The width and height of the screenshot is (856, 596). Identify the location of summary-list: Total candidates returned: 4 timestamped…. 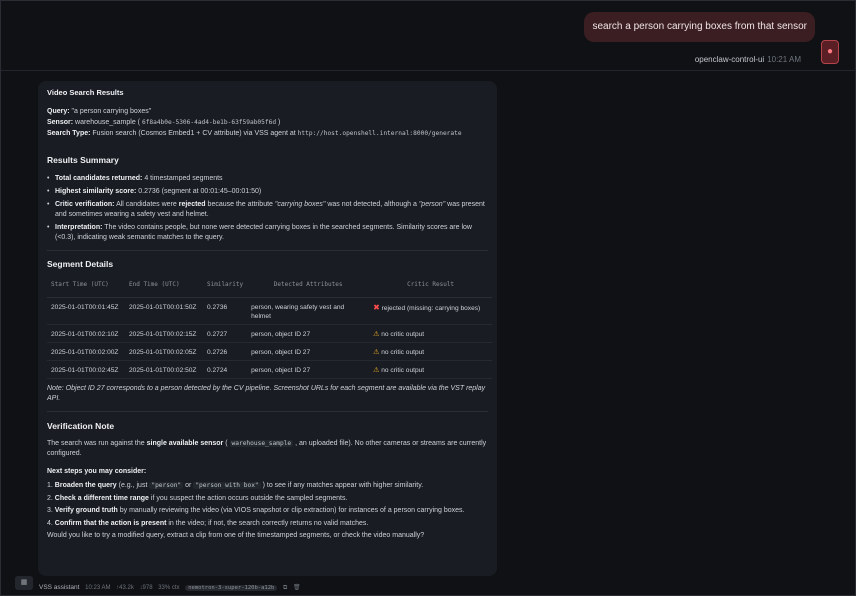
(267, 208).